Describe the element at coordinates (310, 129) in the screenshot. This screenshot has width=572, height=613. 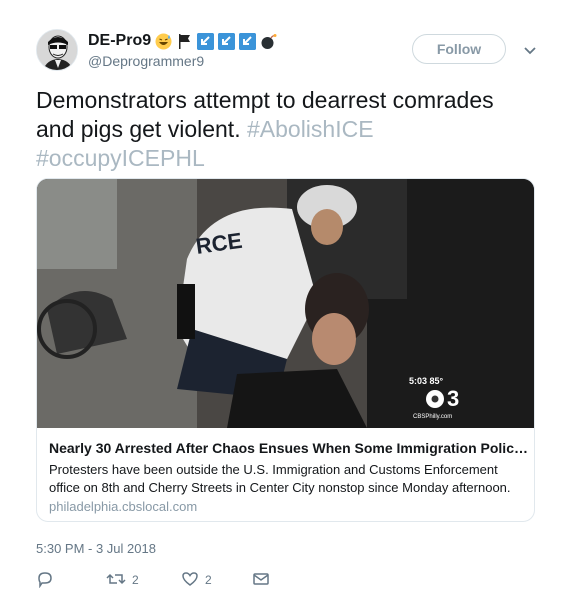
I see `hashtag-link: #AbolishICE` at that location.